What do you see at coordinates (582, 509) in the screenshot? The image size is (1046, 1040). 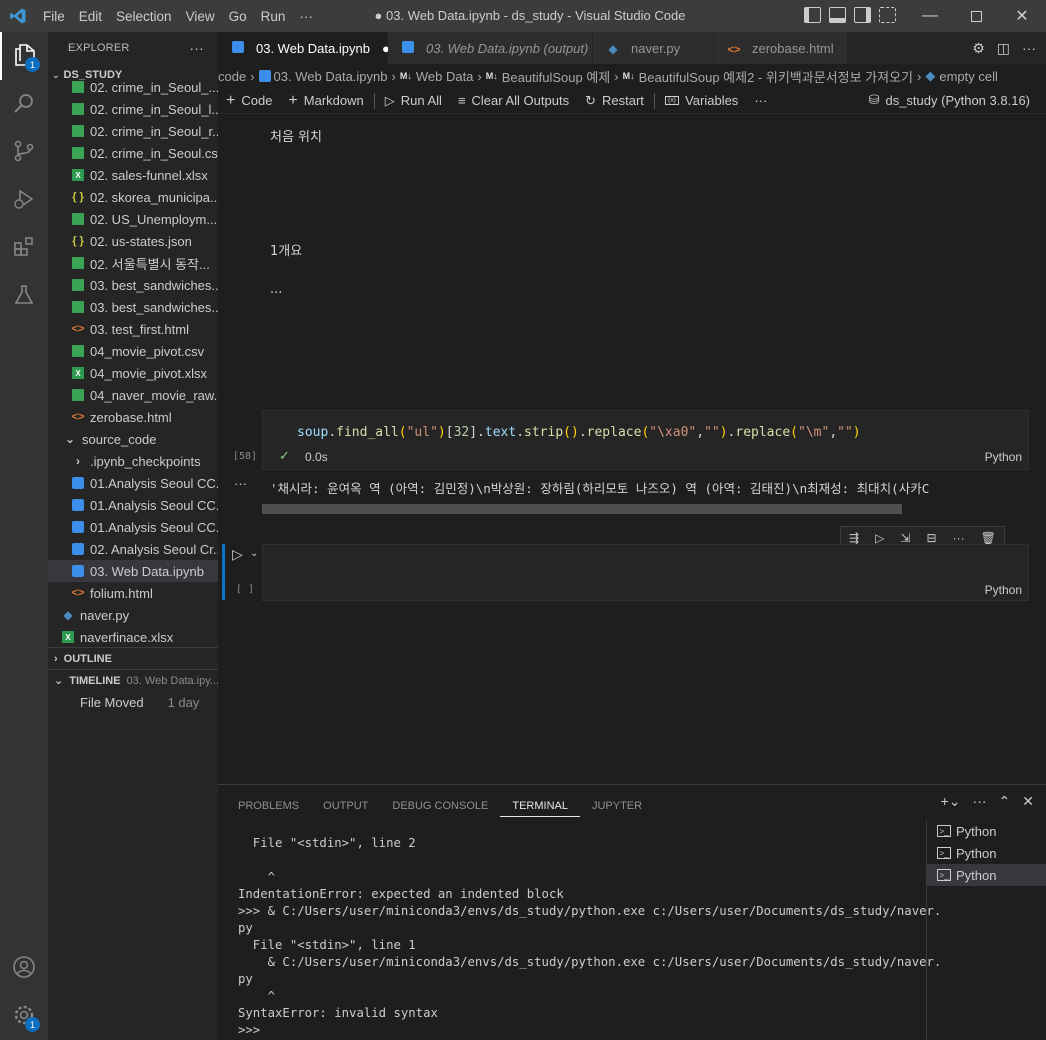 I see `horizontal-scrollbar` at bounding box center [582, 509].